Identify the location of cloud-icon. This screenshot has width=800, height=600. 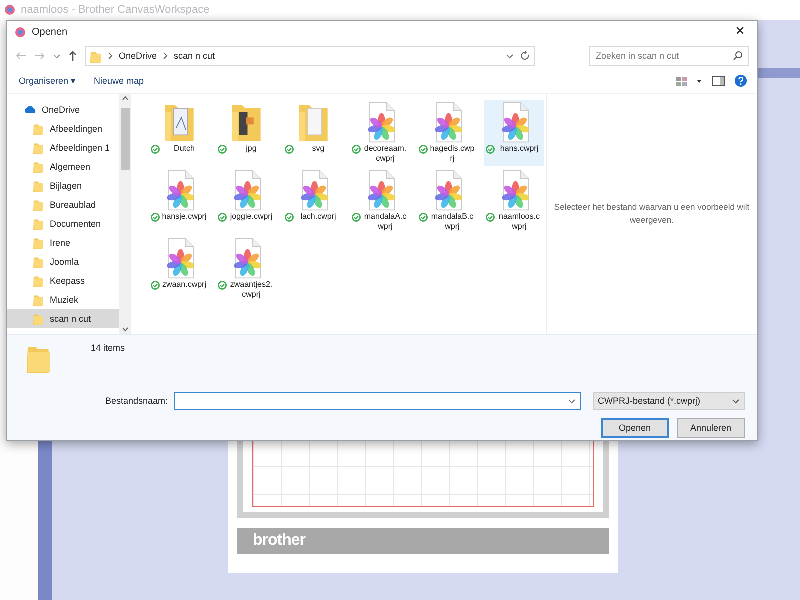
(29, 109).